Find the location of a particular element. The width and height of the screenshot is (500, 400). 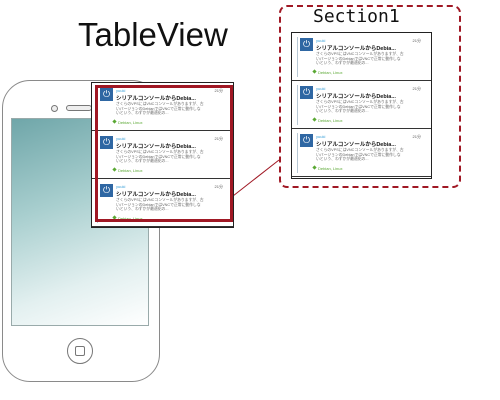

phone-camera-icon is located at coordinates (54, 108).